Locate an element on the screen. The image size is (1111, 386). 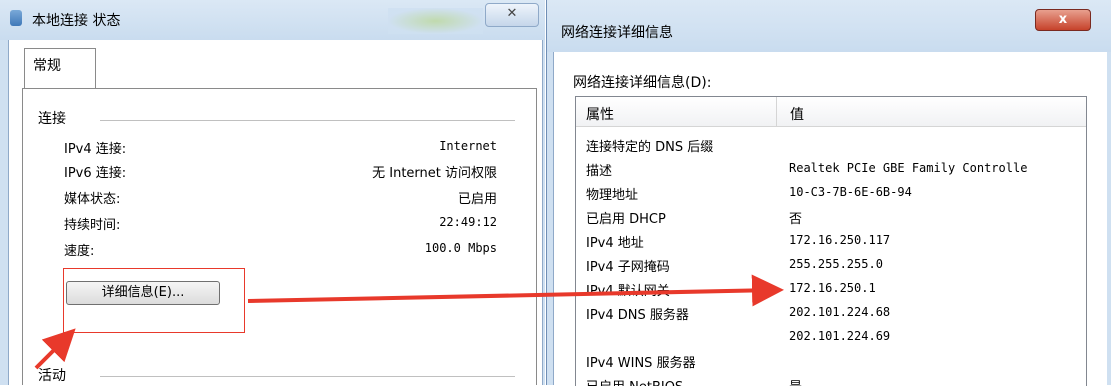
speed-value: 100.0 Mbps is located at coordinates (460, 248).